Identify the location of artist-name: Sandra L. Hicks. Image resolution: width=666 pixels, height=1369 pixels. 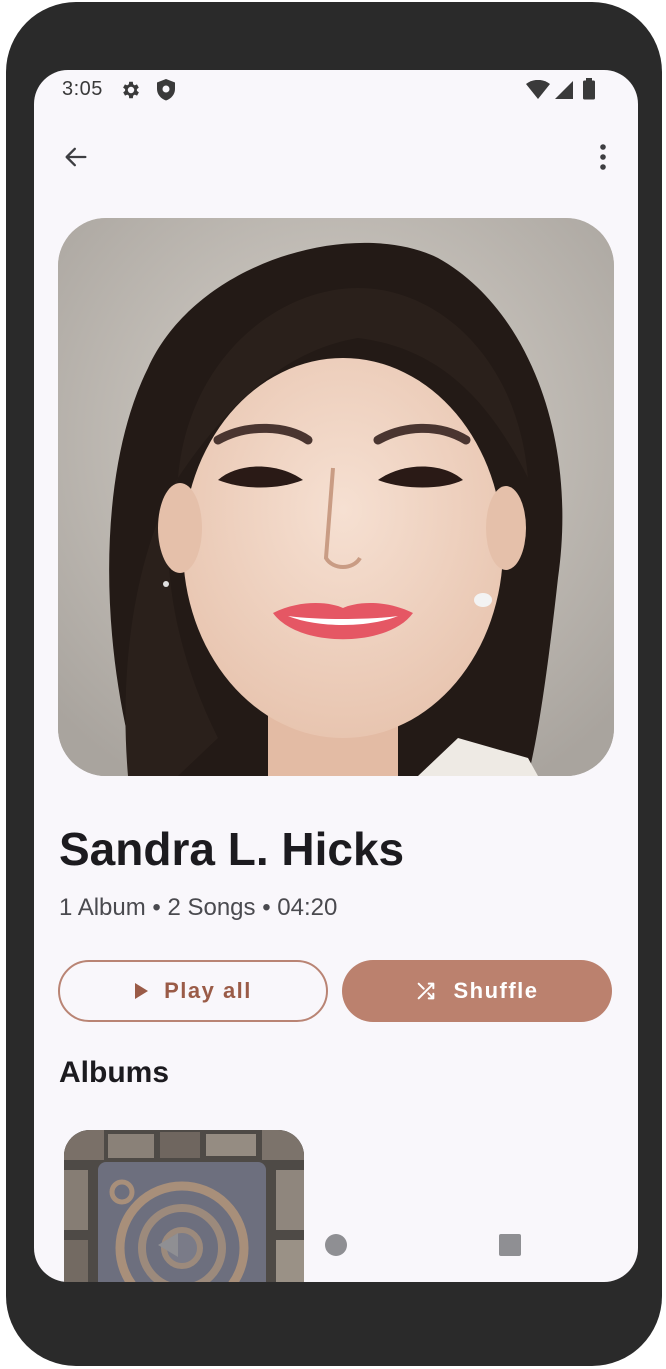
(232, 849).